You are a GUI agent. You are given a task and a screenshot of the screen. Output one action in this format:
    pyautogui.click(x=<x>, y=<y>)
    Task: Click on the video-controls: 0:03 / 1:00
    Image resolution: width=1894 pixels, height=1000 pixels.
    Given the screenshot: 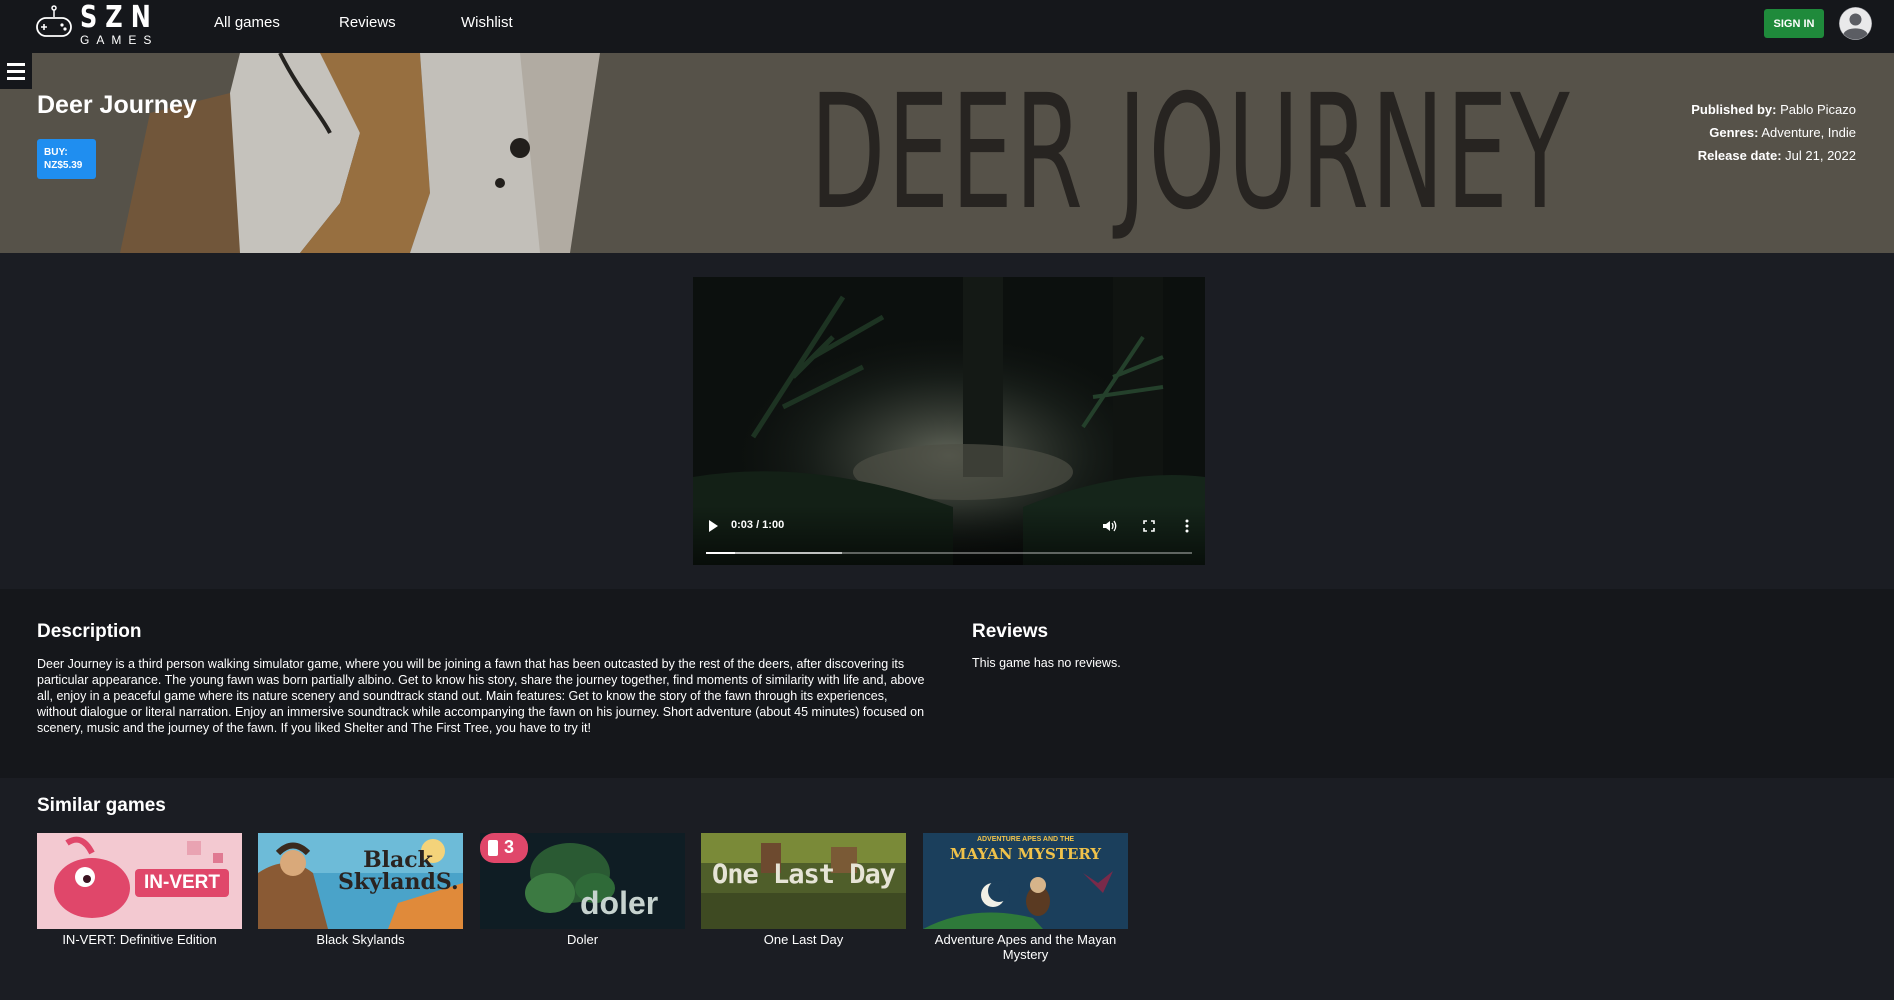 What is the action you would take?
    pyautogui.click(x=949, y=535)
    